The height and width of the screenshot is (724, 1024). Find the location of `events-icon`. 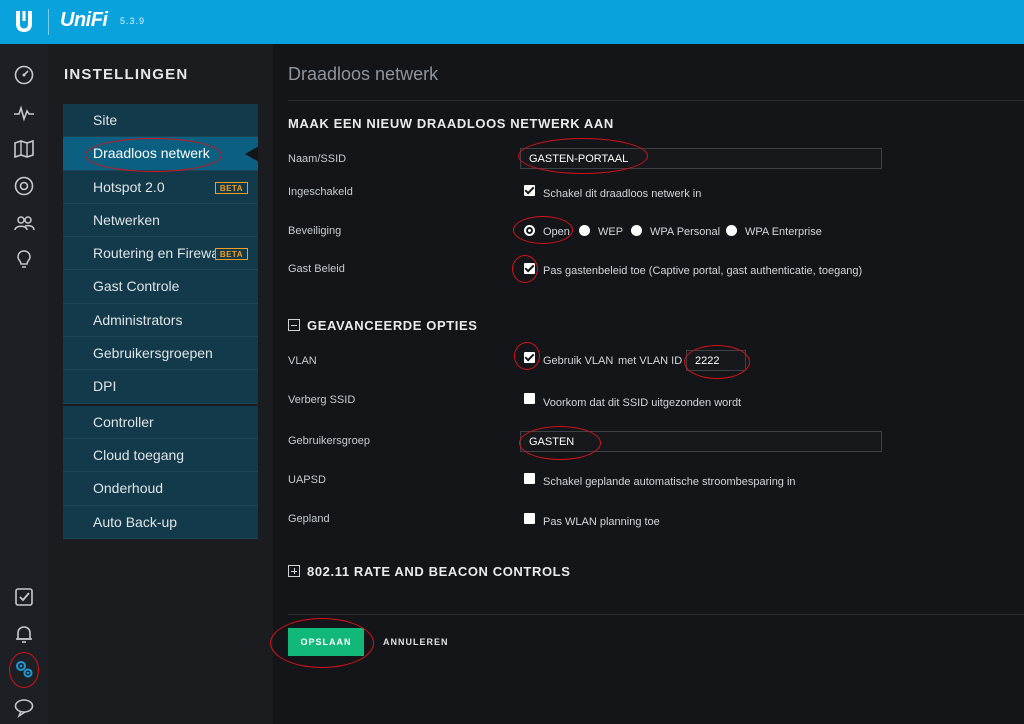

events-icon is located at coordinates (24, 597).